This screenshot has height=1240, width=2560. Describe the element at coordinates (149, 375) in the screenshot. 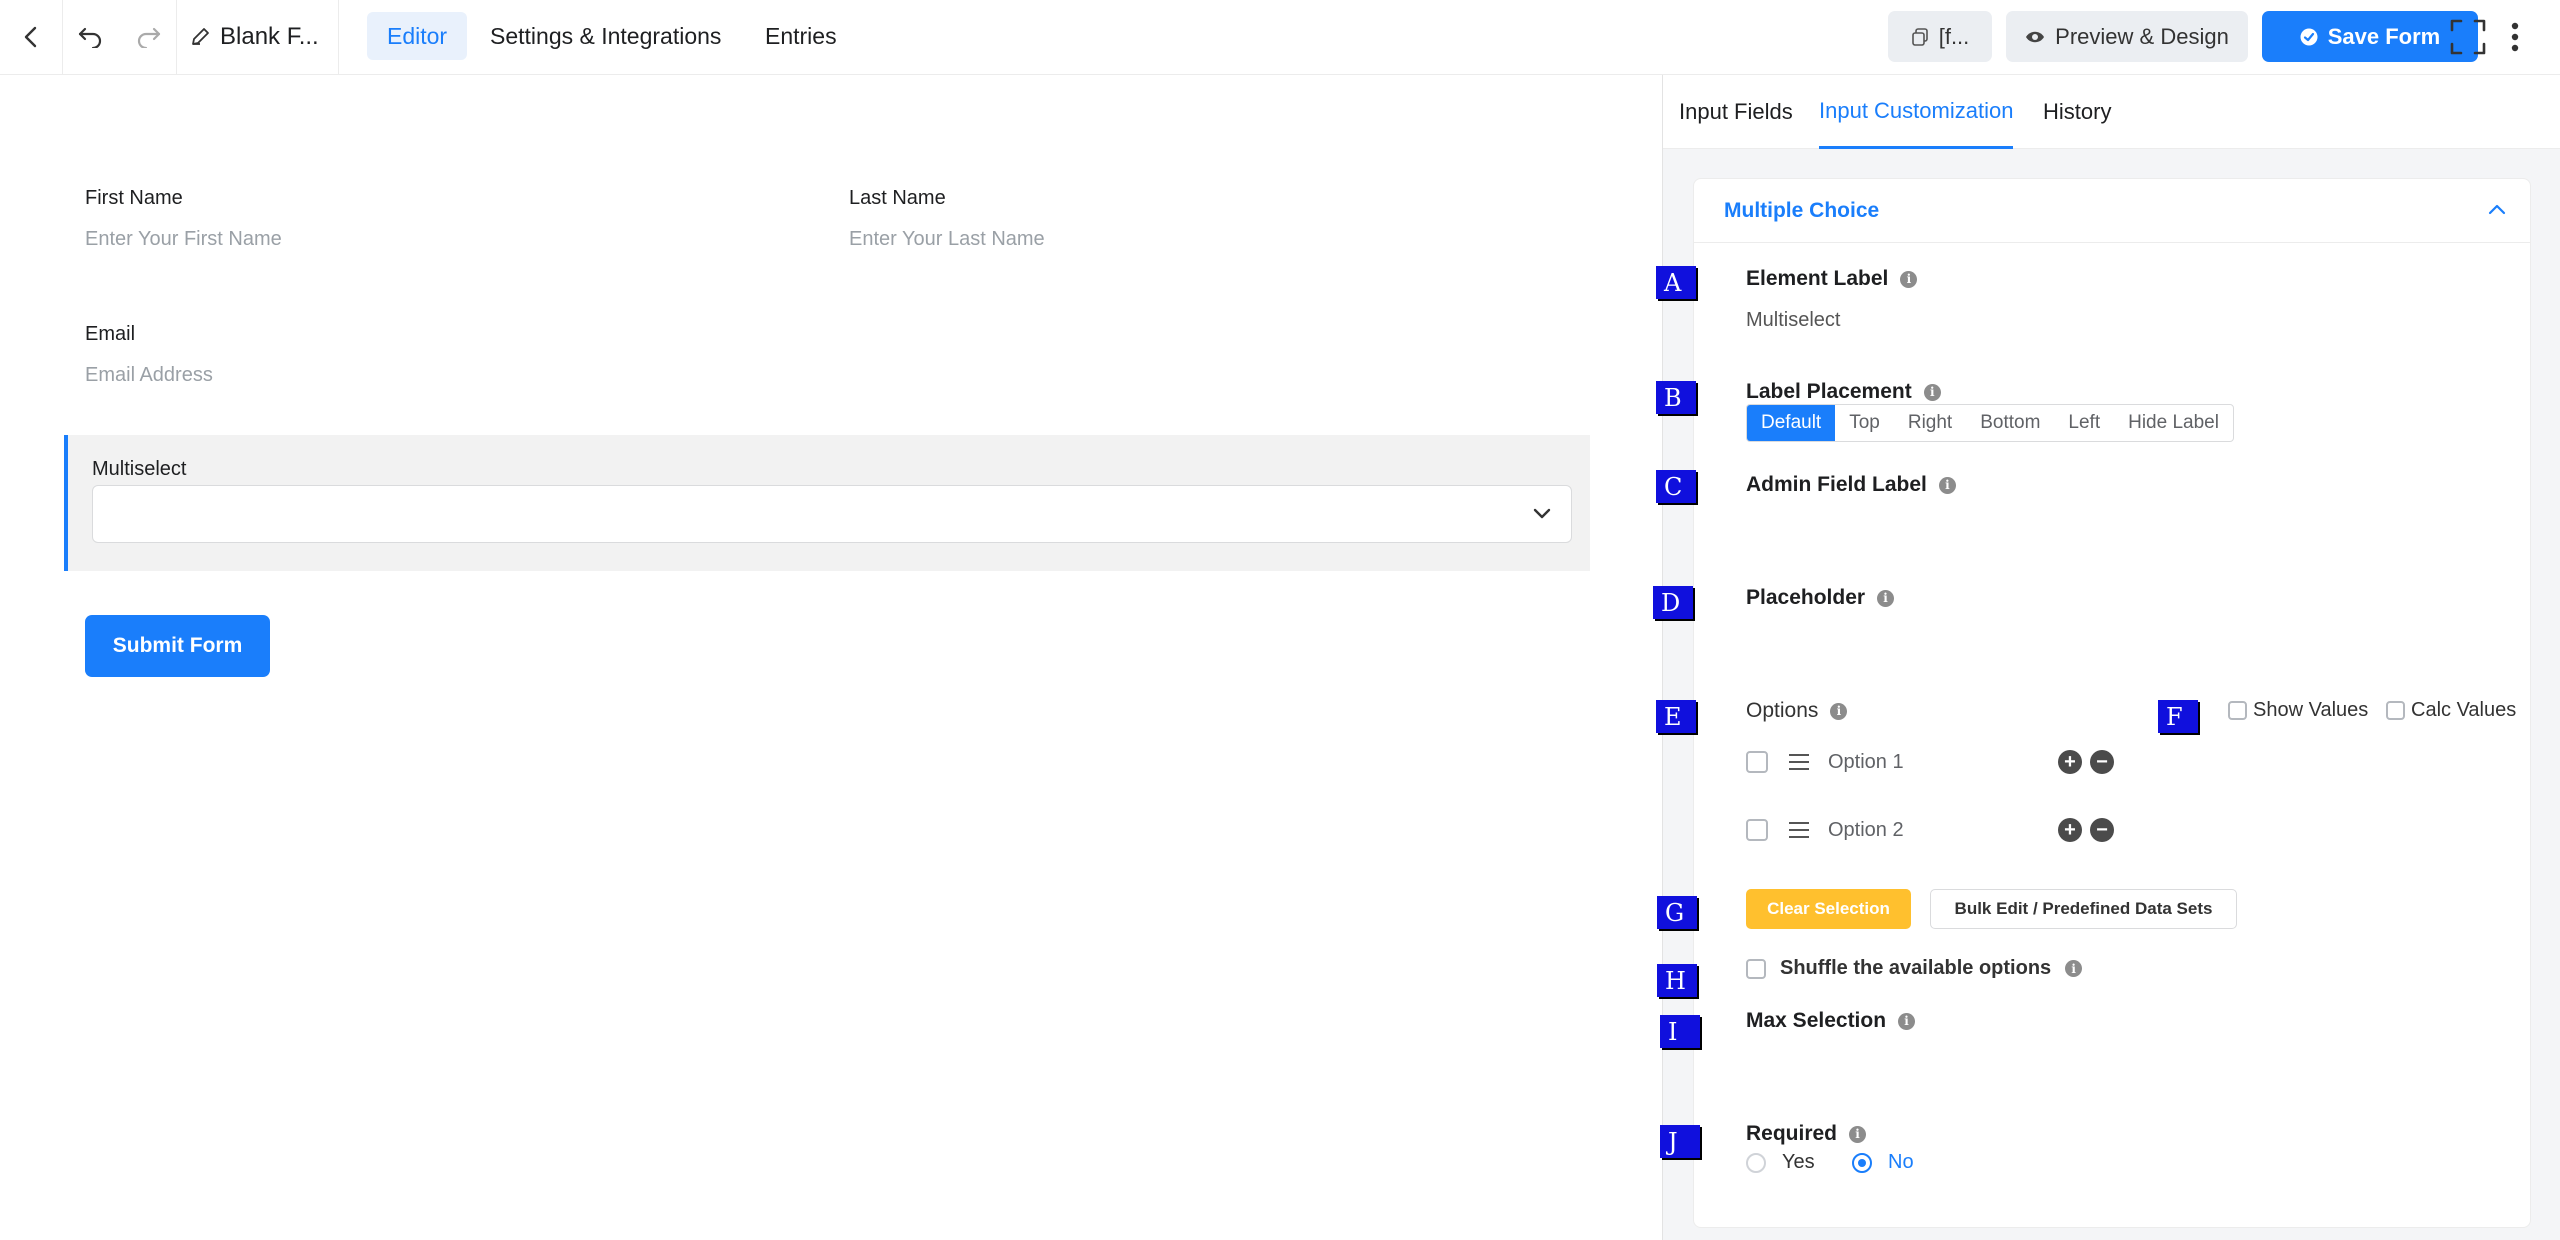

I see `email-input: Email Address` at that location.